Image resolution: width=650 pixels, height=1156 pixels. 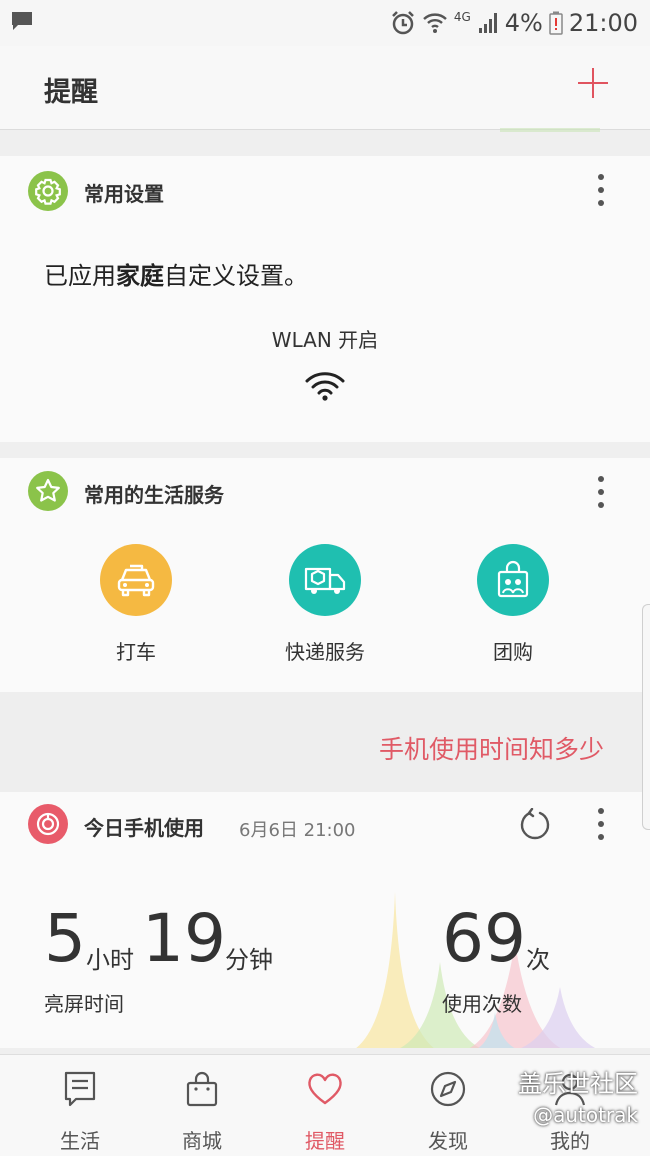 I want to click on service-group-buy: 团购, so click(x=513, y=604).